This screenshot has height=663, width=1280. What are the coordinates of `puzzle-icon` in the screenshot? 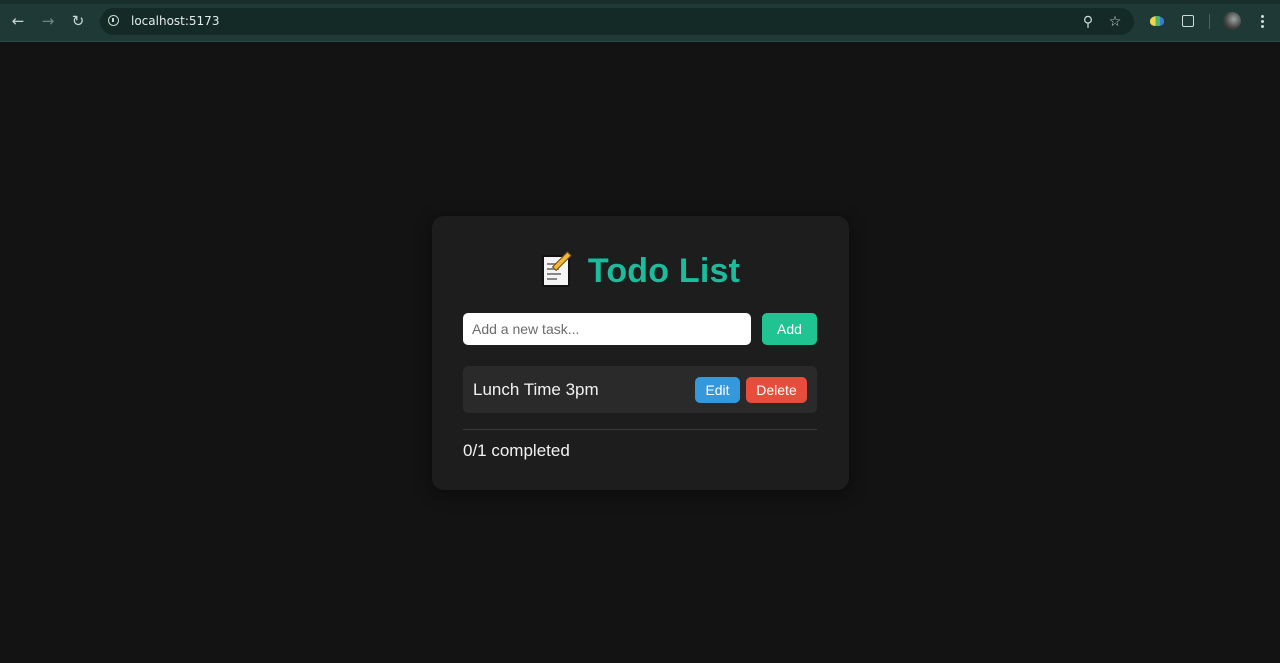 It's located at (1188, 21).